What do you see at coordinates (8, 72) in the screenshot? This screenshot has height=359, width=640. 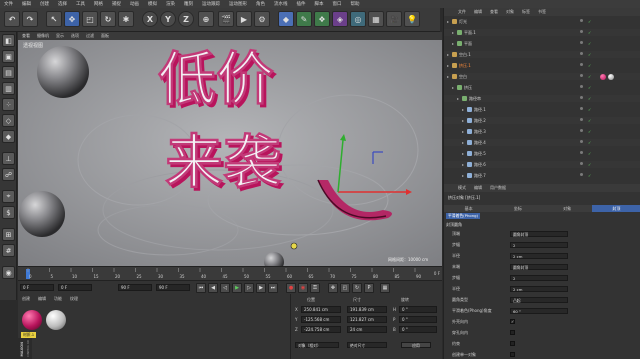 I see `texture-mode-icon: ▤` at bounding box center [8, 72].